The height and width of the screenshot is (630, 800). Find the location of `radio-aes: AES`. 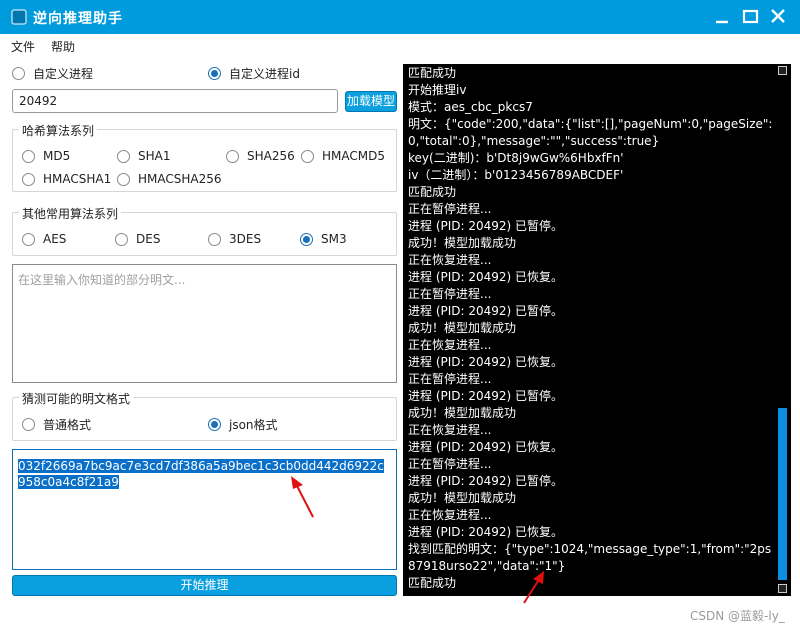

radio-aes: AES is located at coordinates (44, 239).